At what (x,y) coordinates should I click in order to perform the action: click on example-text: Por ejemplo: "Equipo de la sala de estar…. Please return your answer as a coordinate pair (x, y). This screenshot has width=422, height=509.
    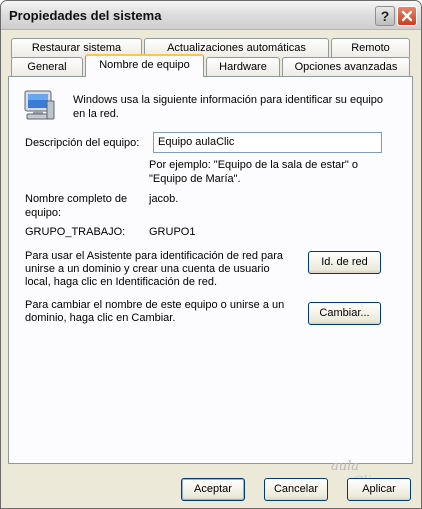
    Looking at the image, I should click on (253, 172).